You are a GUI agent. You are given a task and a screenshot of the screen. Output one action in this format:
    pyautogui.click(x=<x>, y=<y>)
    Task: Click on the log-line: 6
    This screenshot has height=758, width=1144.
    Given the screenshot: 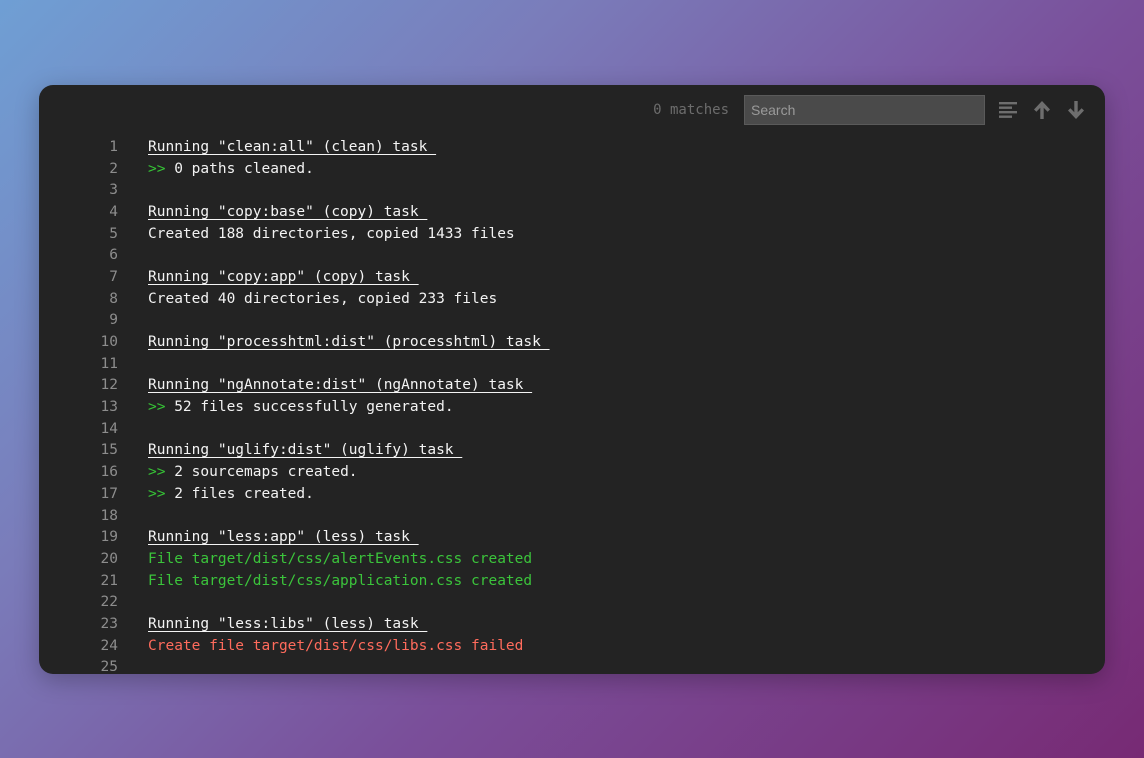 What is the action you would take?
    pyautogui.click(x=572, y=255)
    